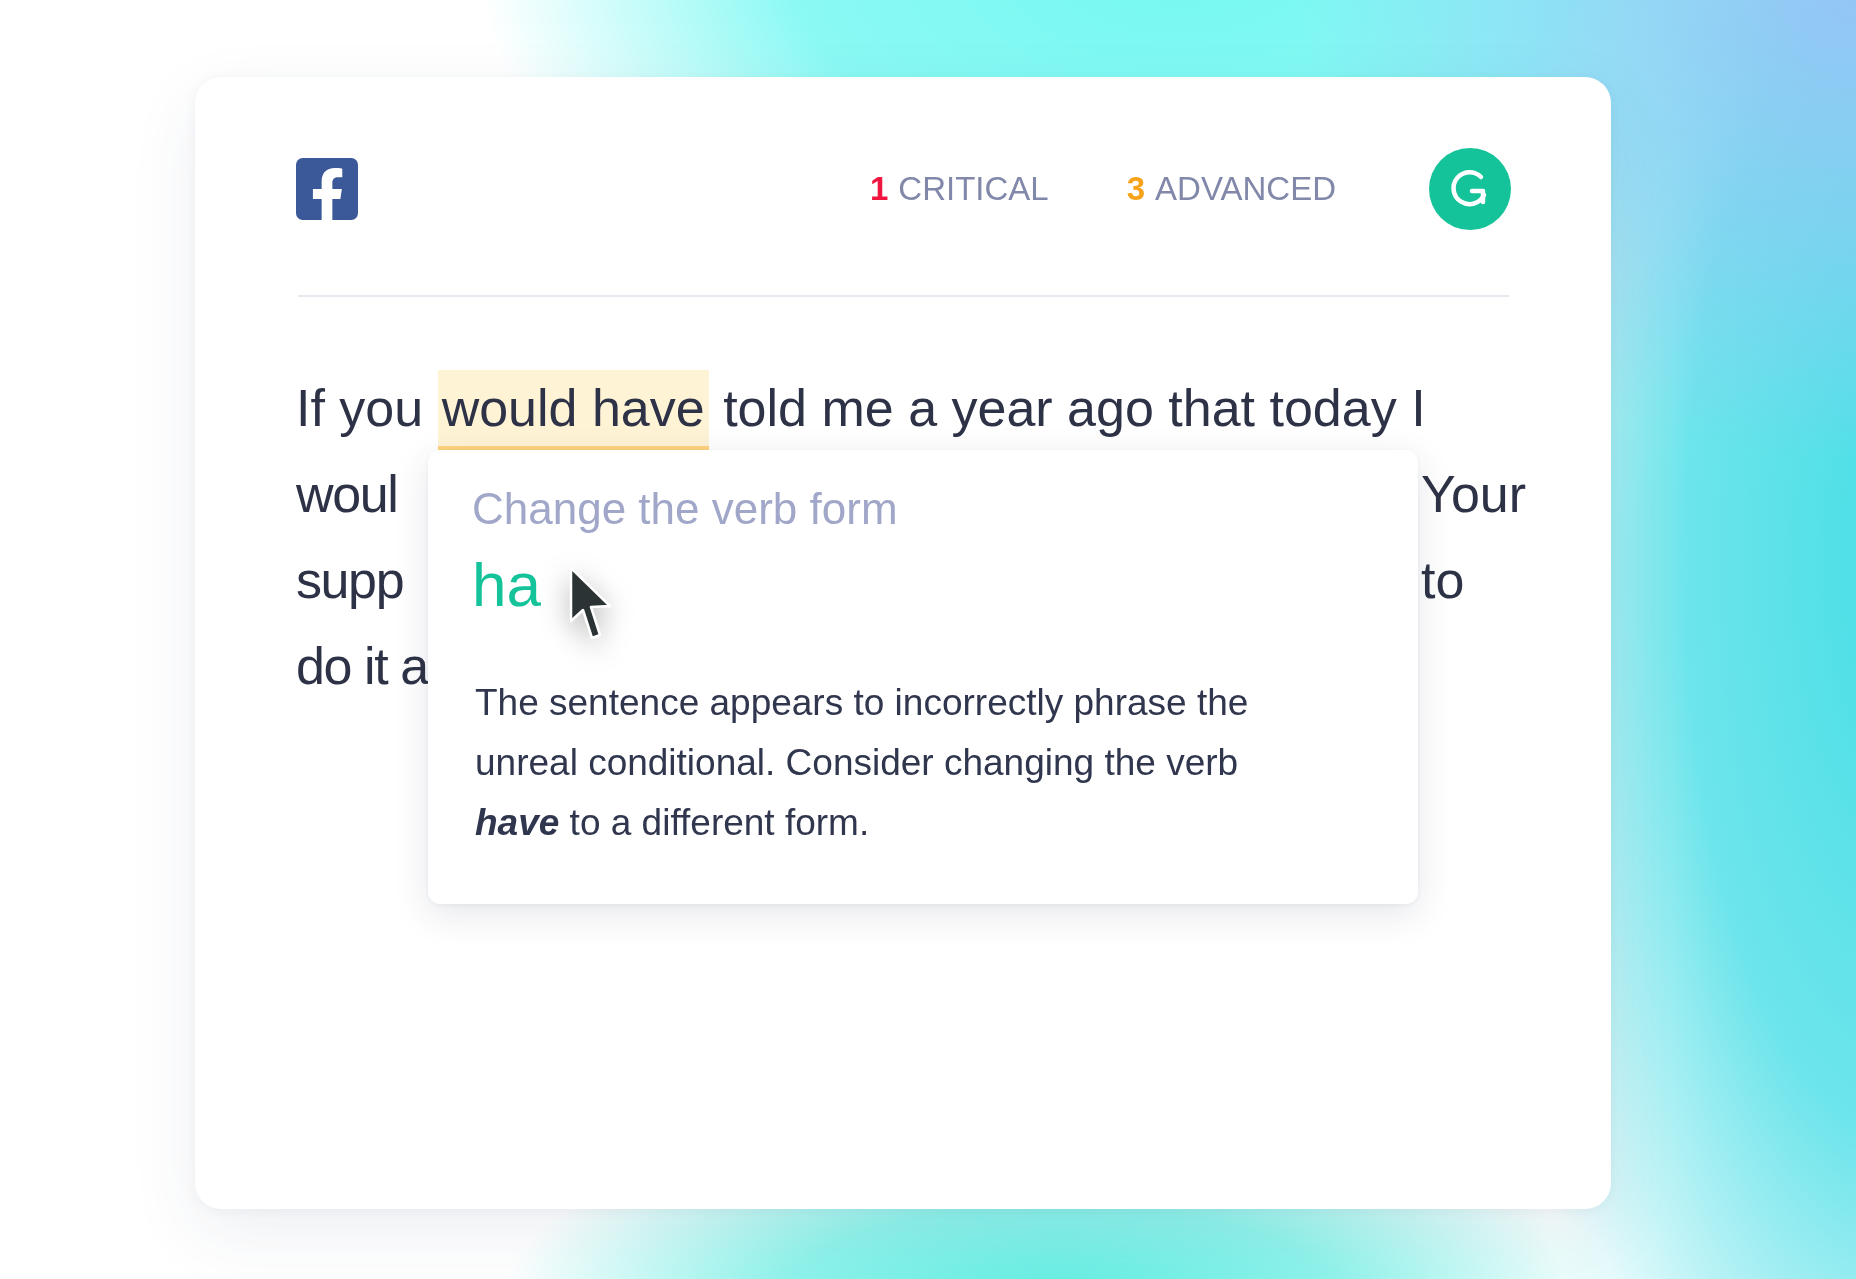 This screenshot has height=1279, width=1856. What do you see at coordinates (1442, 580) in the screenshot?
I see `editor-text: to` at bounding box center [1442, 580].